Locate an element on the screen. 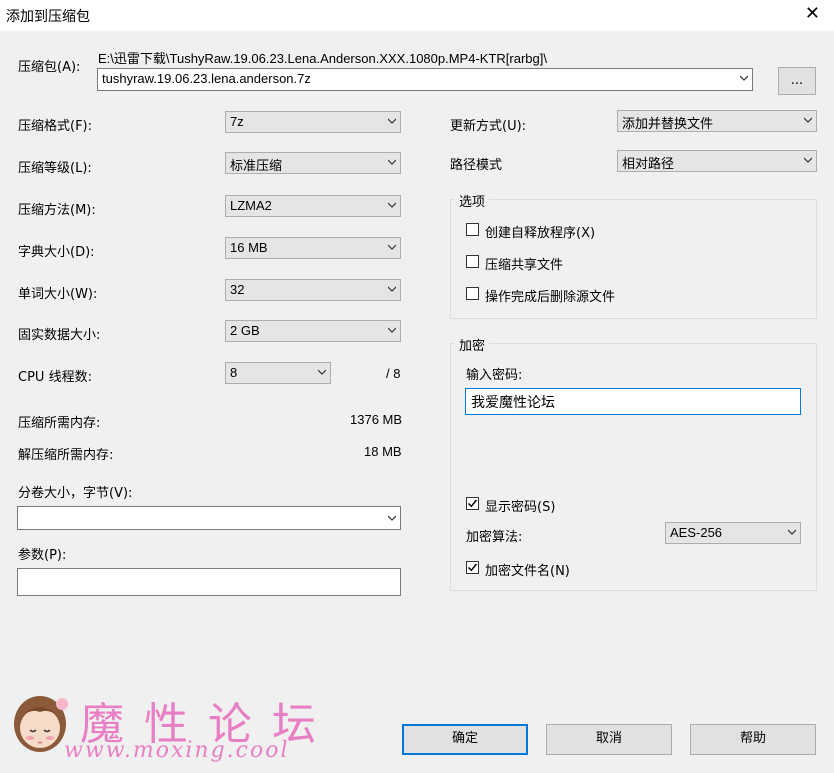 The height and width of the screenshot is (773, 834). archive-label: 压缩包(A): is located at coordinates (49, 67).